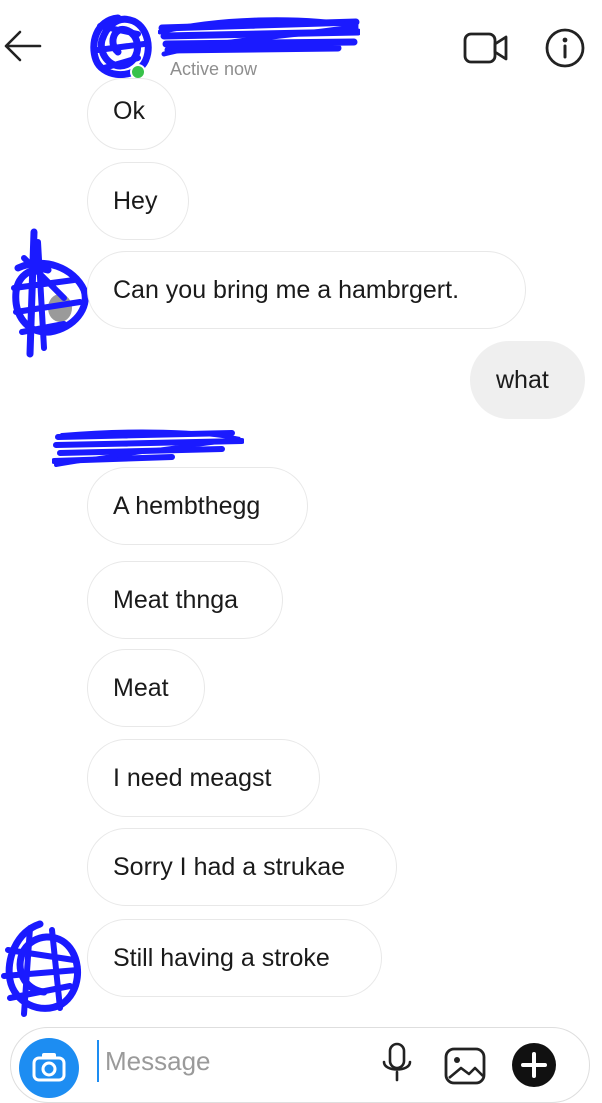 The width and height of the screenshot is (602, 1103). Describe the element at coordinates (534, 1065) in the screenshot. I see `plus-icon` at that location.